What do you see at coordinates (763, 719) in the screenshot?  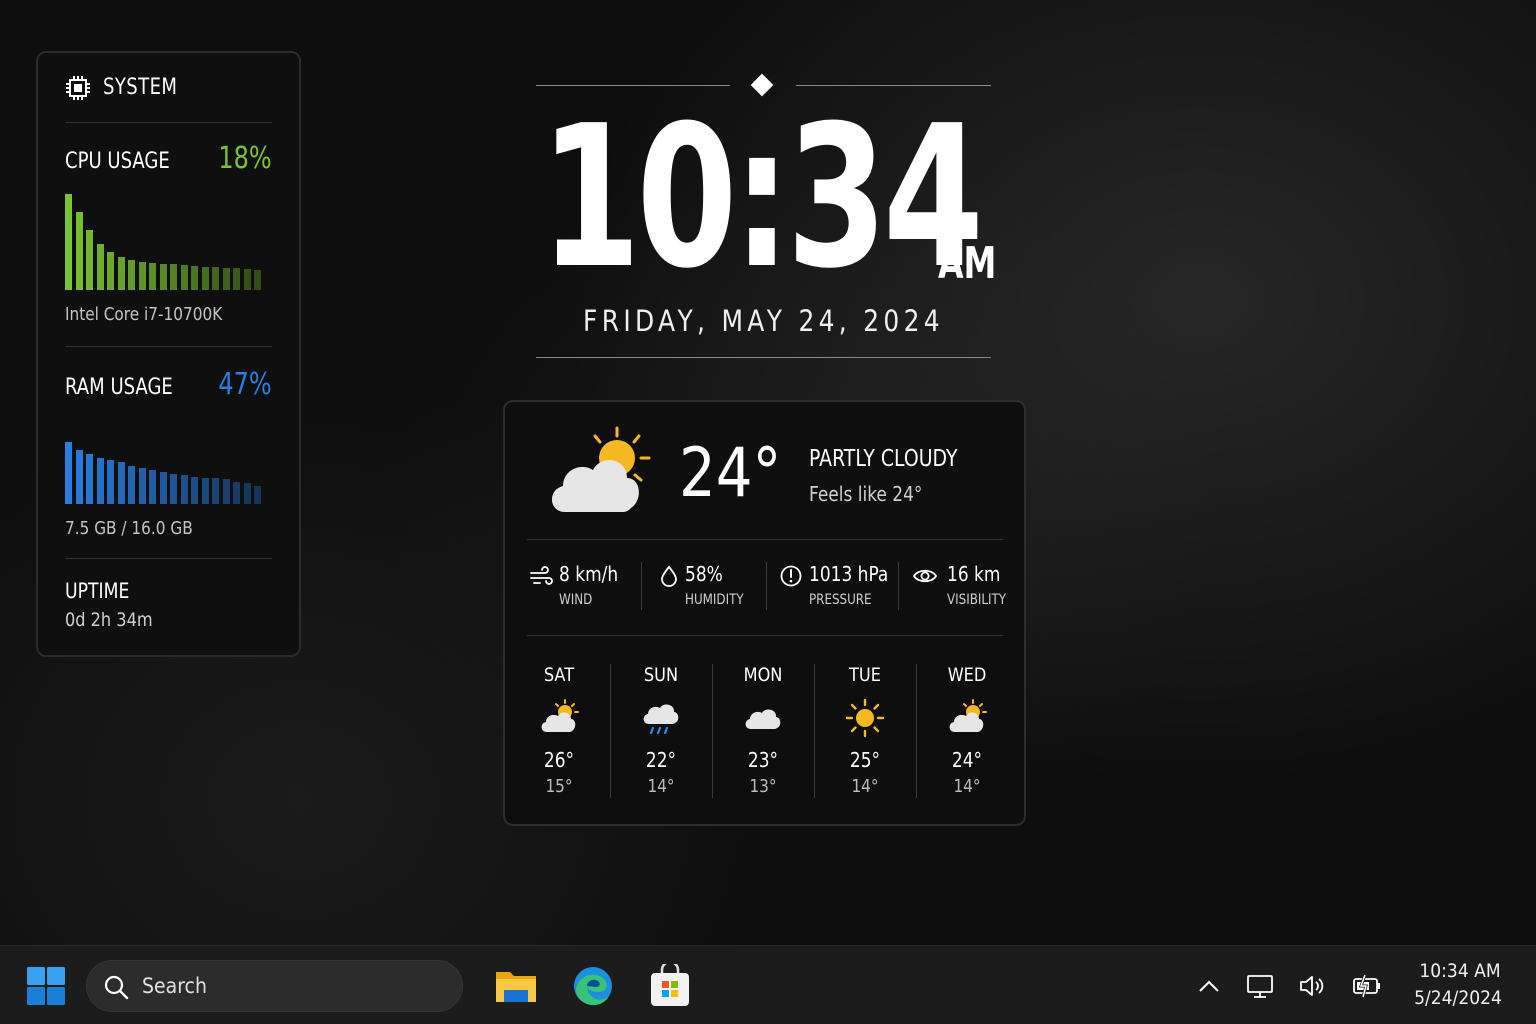 I see `cloudy-icon` at bounding box center [763, 719].